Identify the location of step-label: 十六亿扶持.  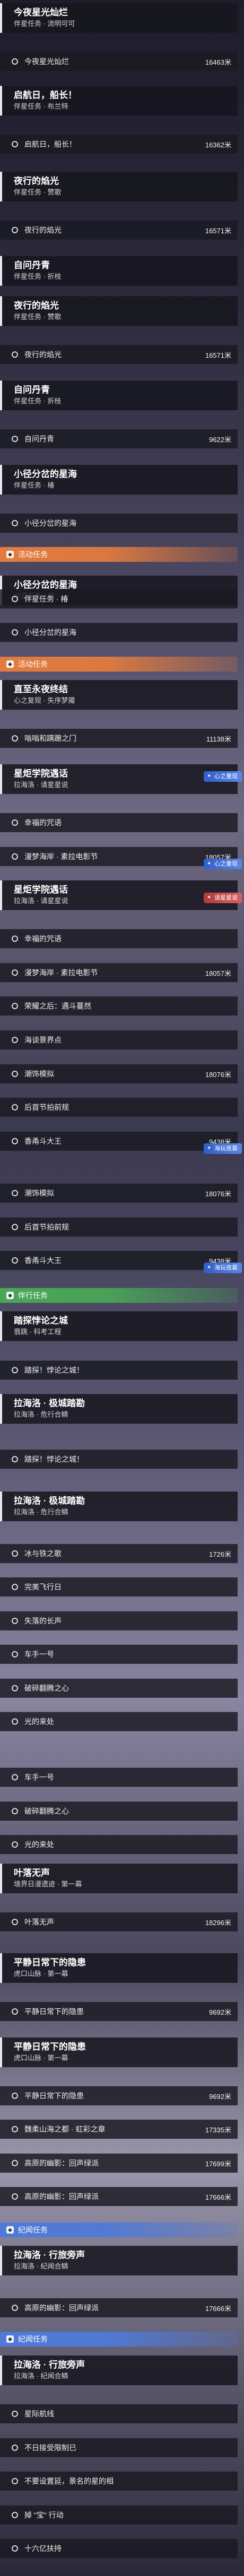
(43, 2548).